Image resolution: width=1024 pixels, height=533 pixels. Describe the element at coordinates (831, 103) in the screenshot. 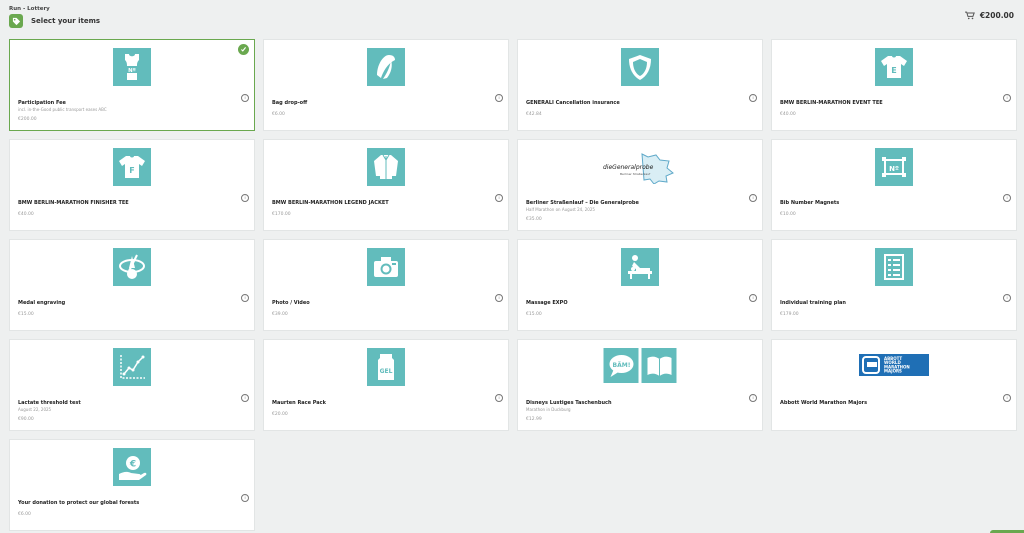

I see `item-name: BMW BERLIN-MARATHON EVENT TEE` at that location.